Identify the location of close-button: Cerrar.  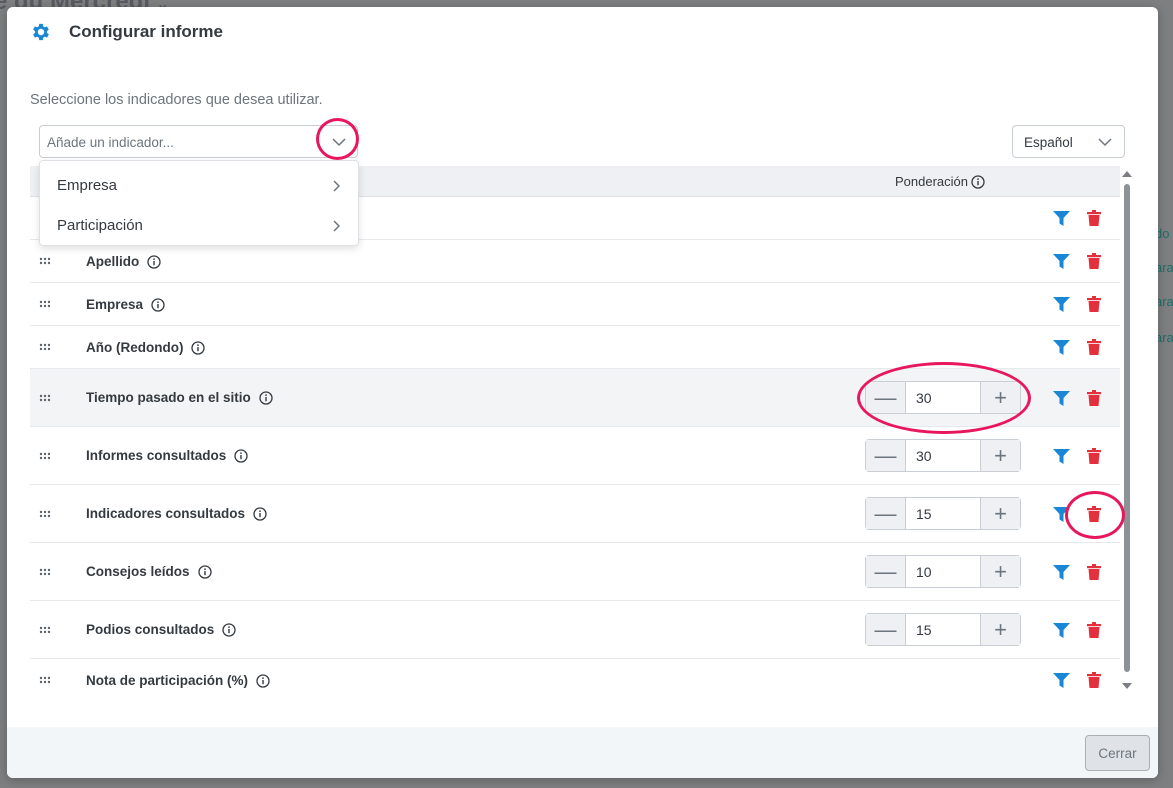
(1117, 753).